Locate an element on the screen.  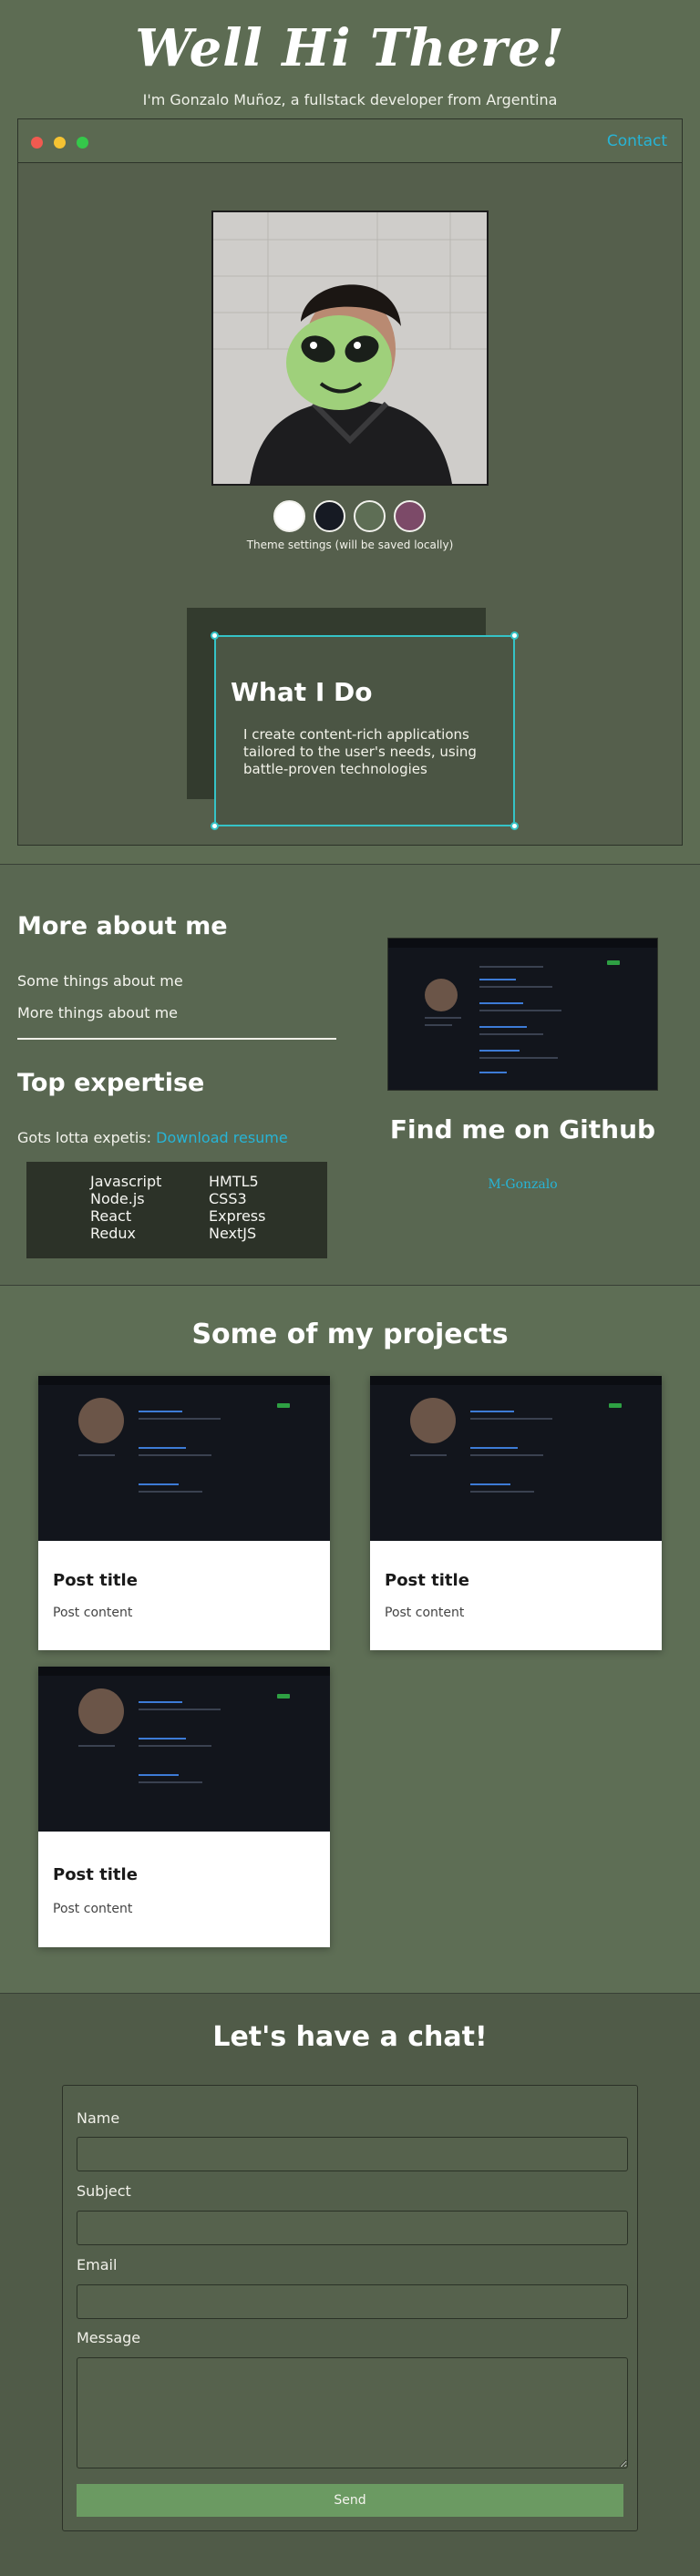
skill-item: CSS3 is located at coordinates (228, 1199).